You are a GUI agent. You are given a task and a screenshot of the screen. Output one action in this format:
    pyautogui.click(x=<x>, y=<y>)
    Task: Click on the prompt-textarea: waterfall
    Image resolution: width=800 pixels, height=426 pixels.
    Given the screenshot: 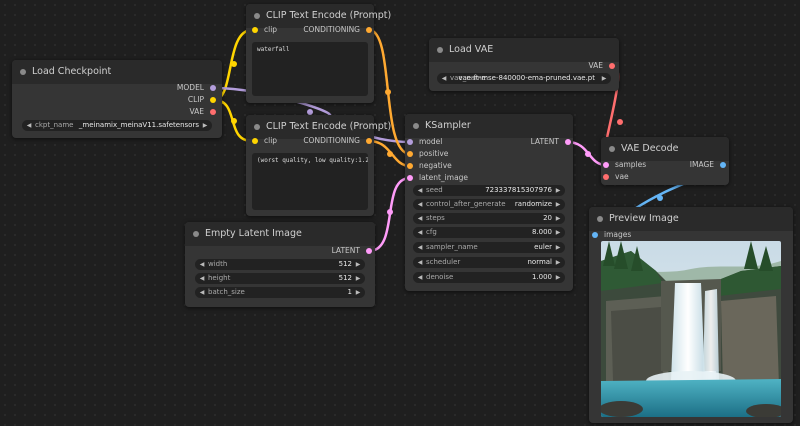 What is the action you would take?
    pyautogui.click(x=310, y=69)
    